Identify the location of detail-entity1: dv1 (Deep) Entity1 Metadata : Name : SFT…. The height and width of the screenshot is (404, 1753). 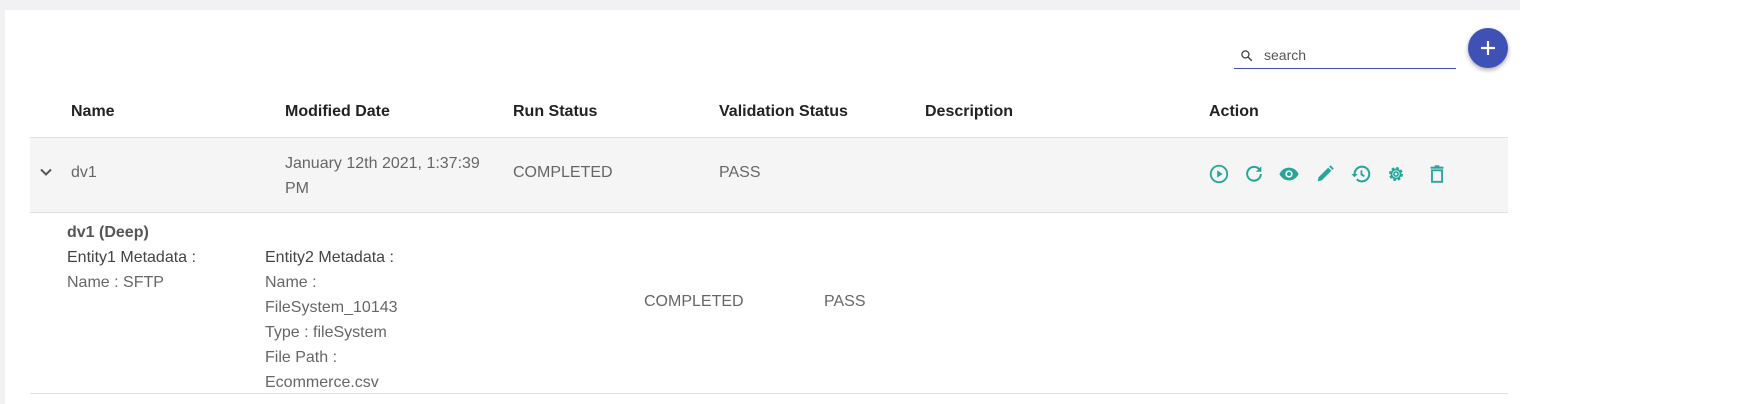
(131, 257).